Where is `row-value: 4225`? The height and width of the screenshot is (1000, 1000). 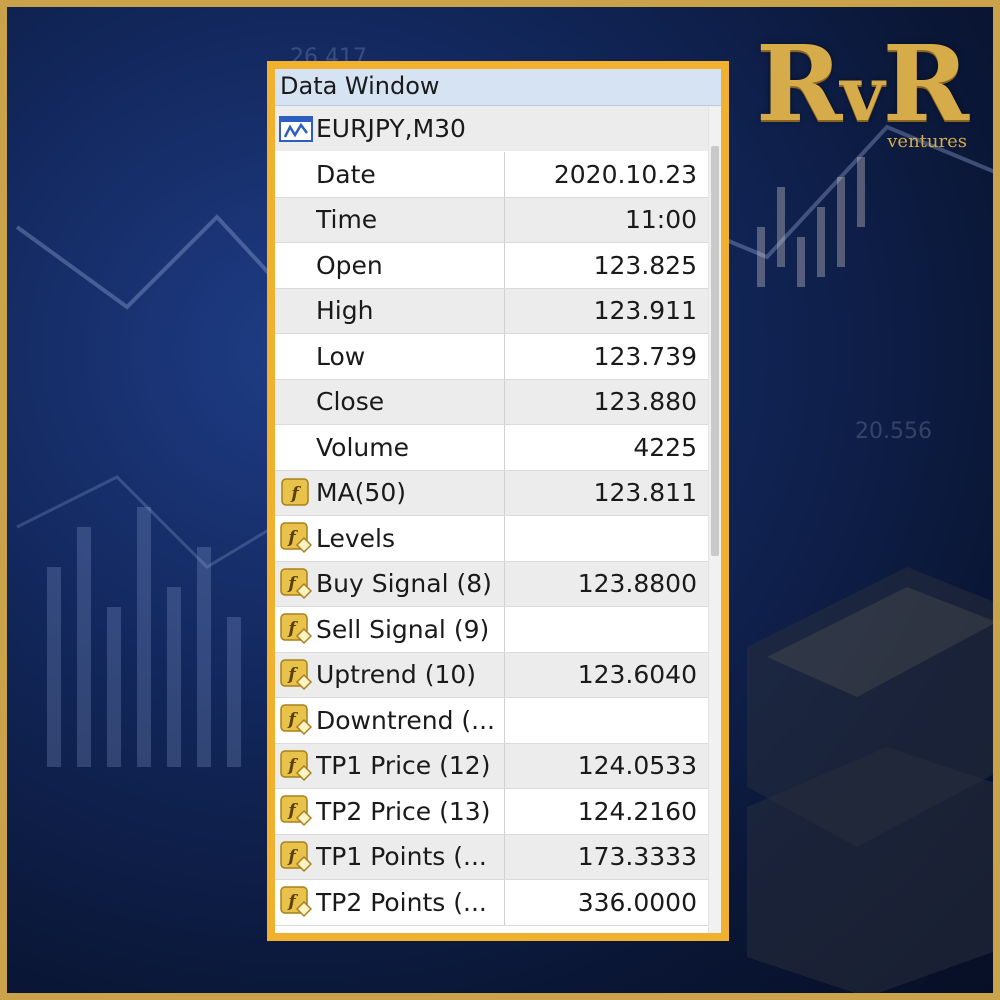 row-value: 4225 is located at coordinates (665, 447).